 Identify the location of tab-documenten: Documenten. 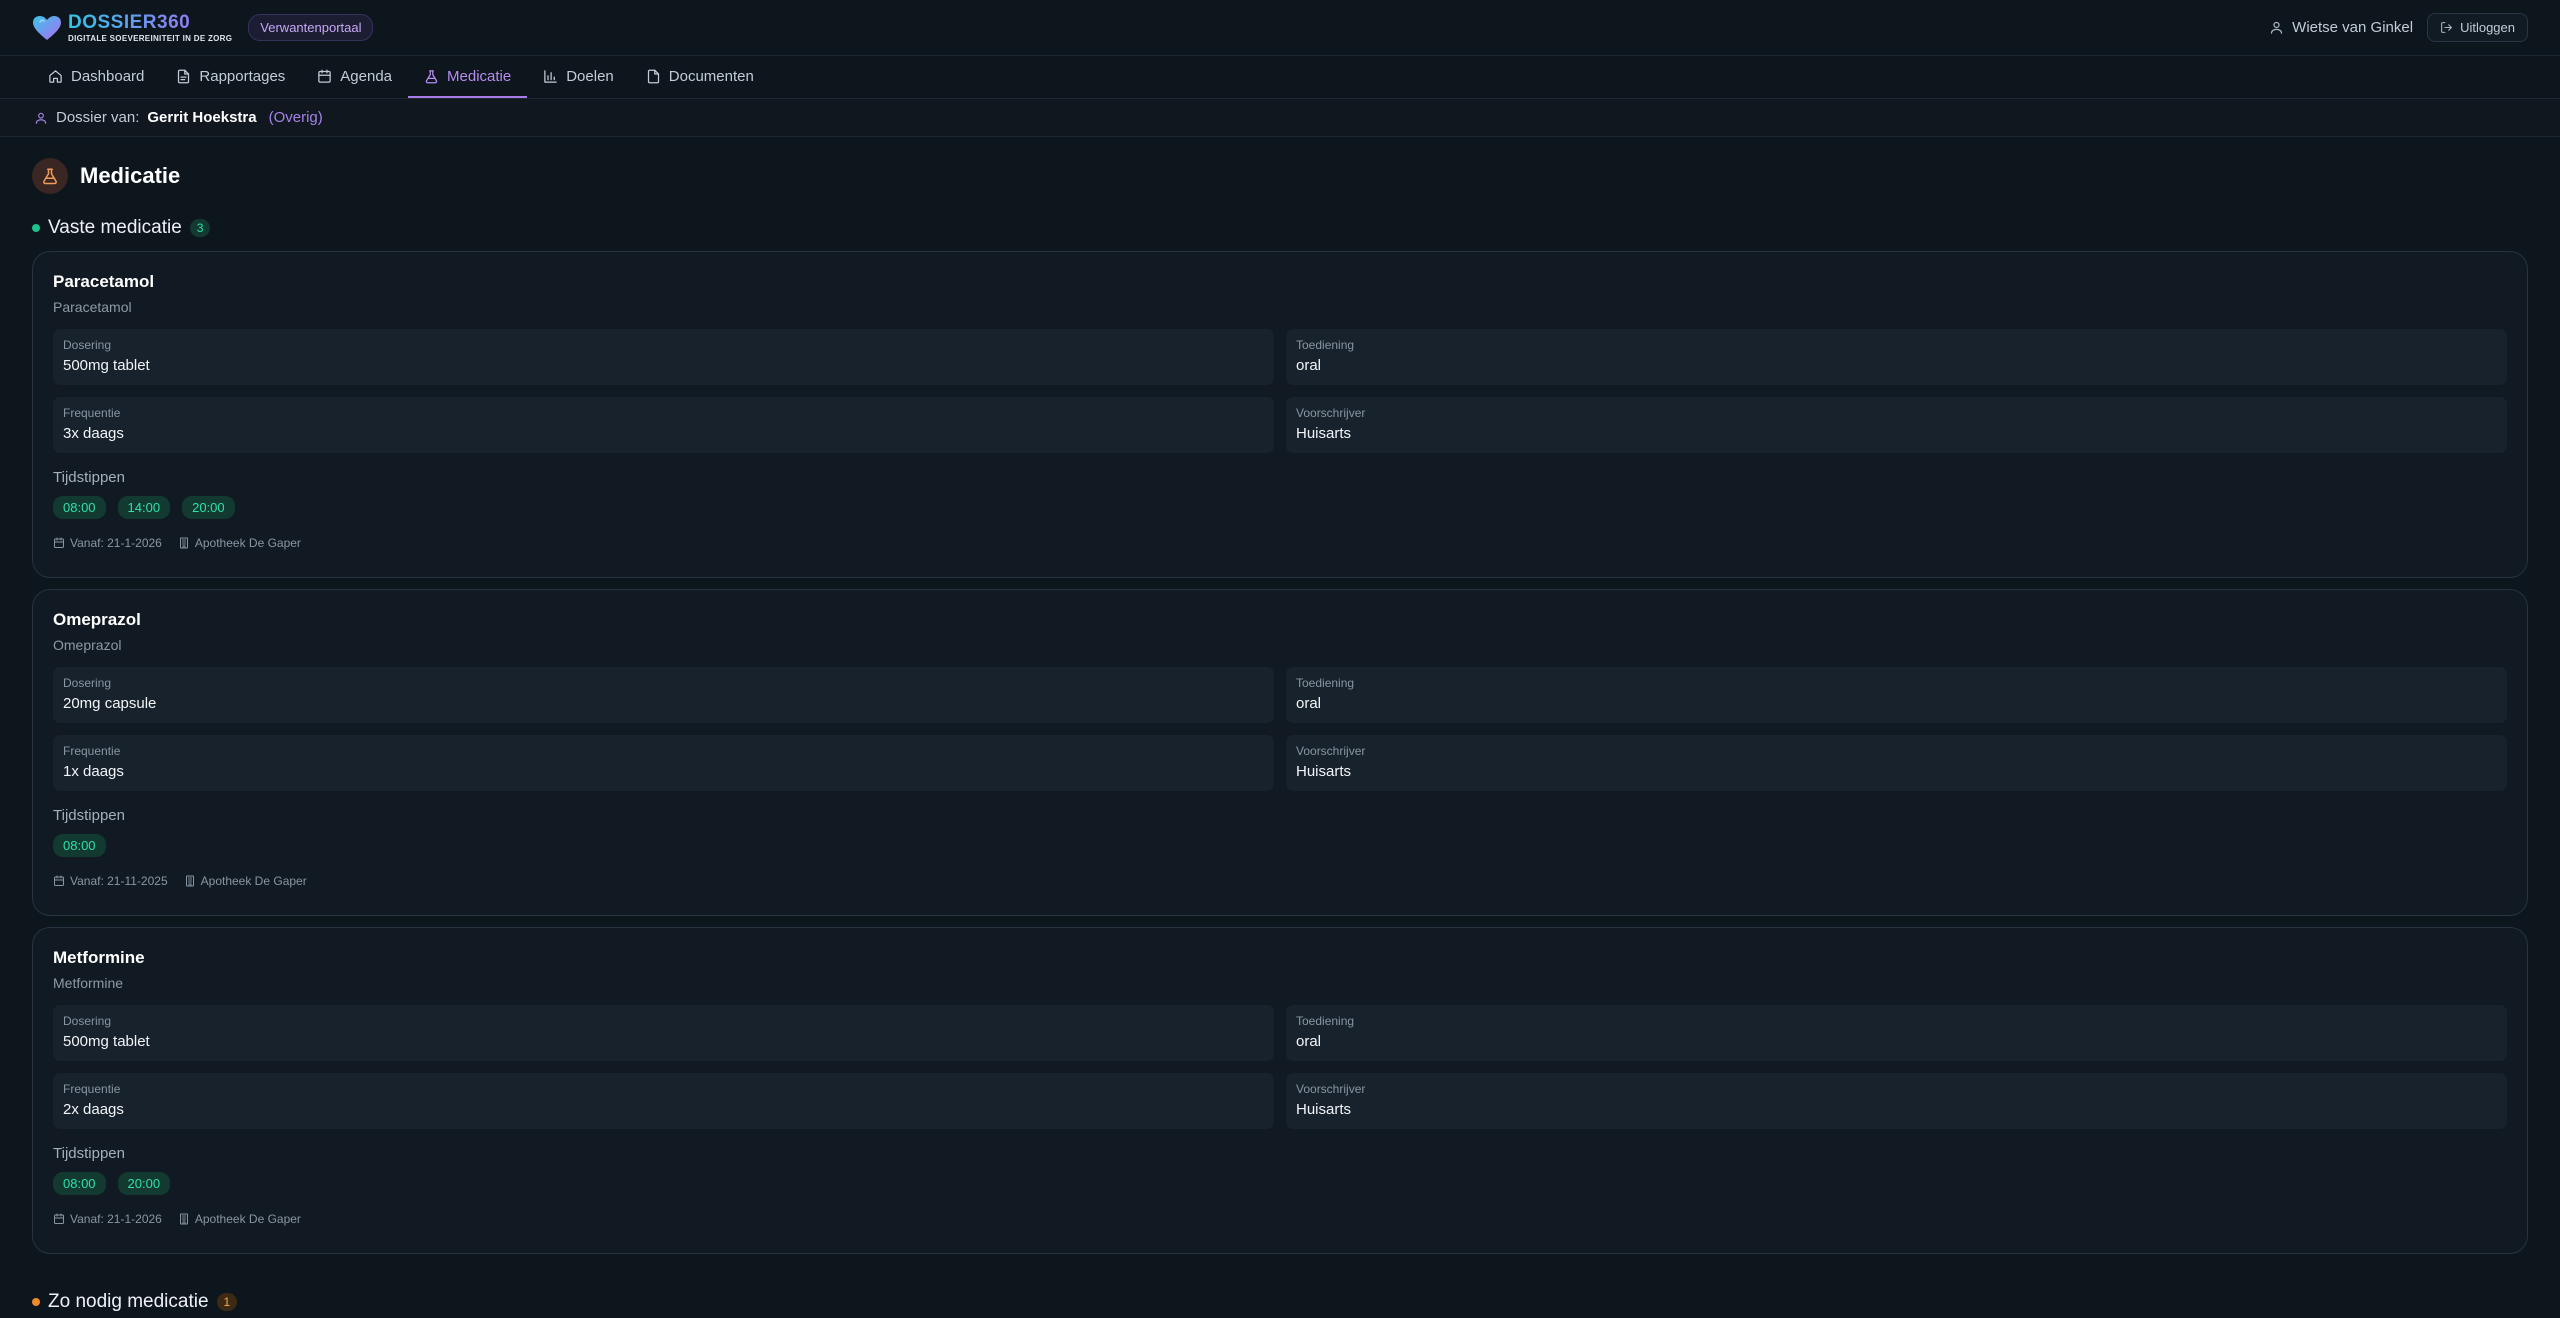
(700, 77).